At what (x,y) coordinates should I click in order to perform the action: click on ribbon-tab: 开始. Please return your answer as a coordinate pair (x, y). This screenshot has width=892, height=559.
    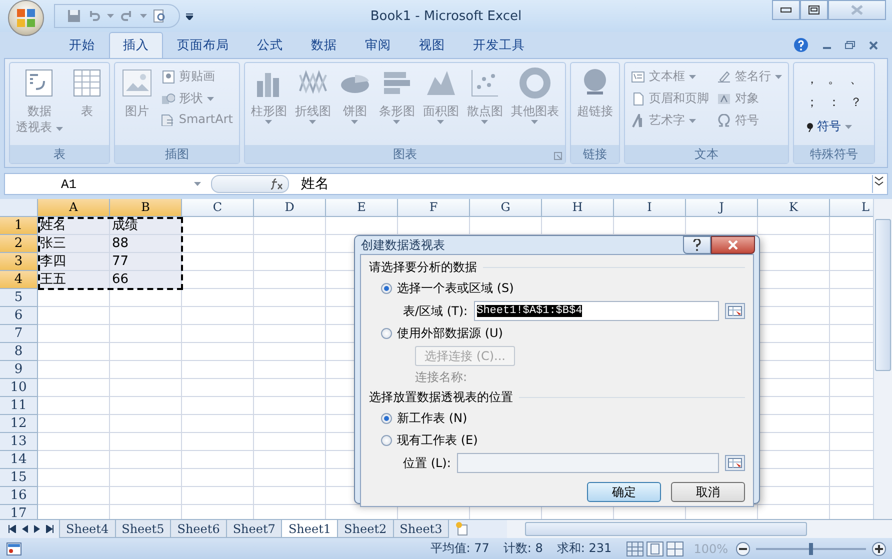
    Looking at the image, I should click on (82, 45).